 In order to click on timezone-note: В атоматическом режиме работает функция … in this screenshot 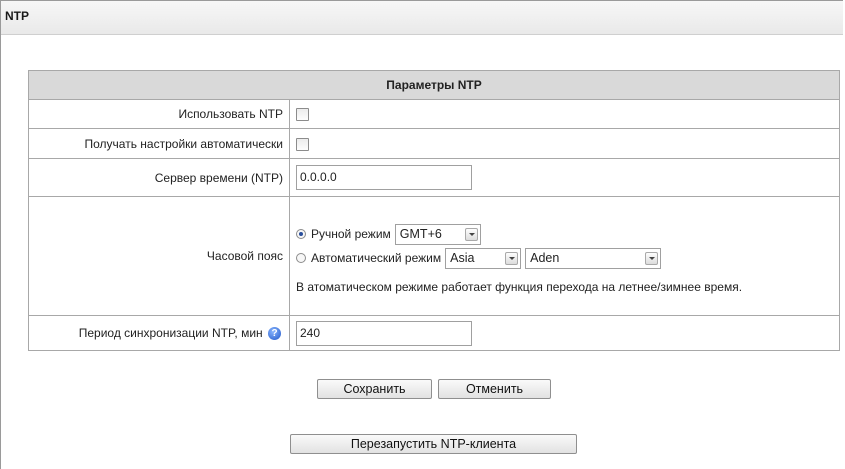, I will do `click(519, 287)`.